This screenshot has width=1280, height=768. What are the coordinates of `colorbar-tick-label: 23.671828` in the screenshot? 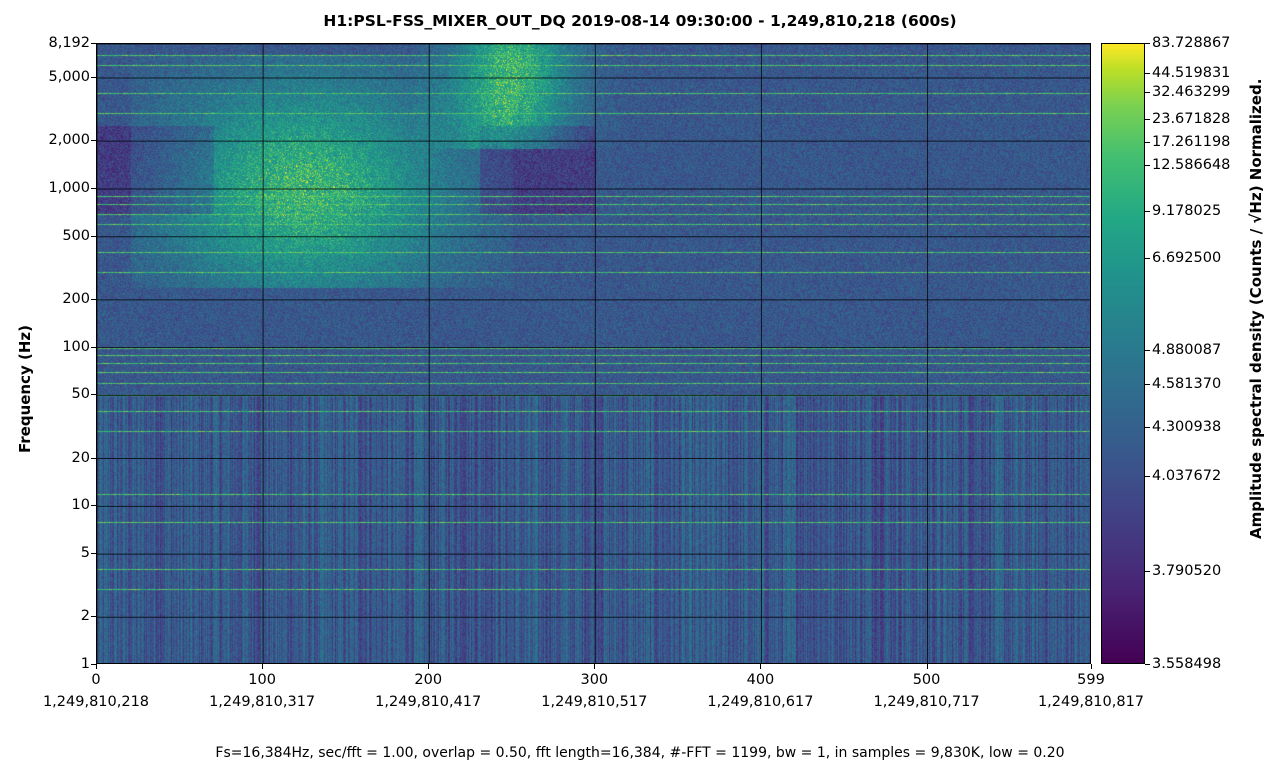 It's located at (1191, 118).